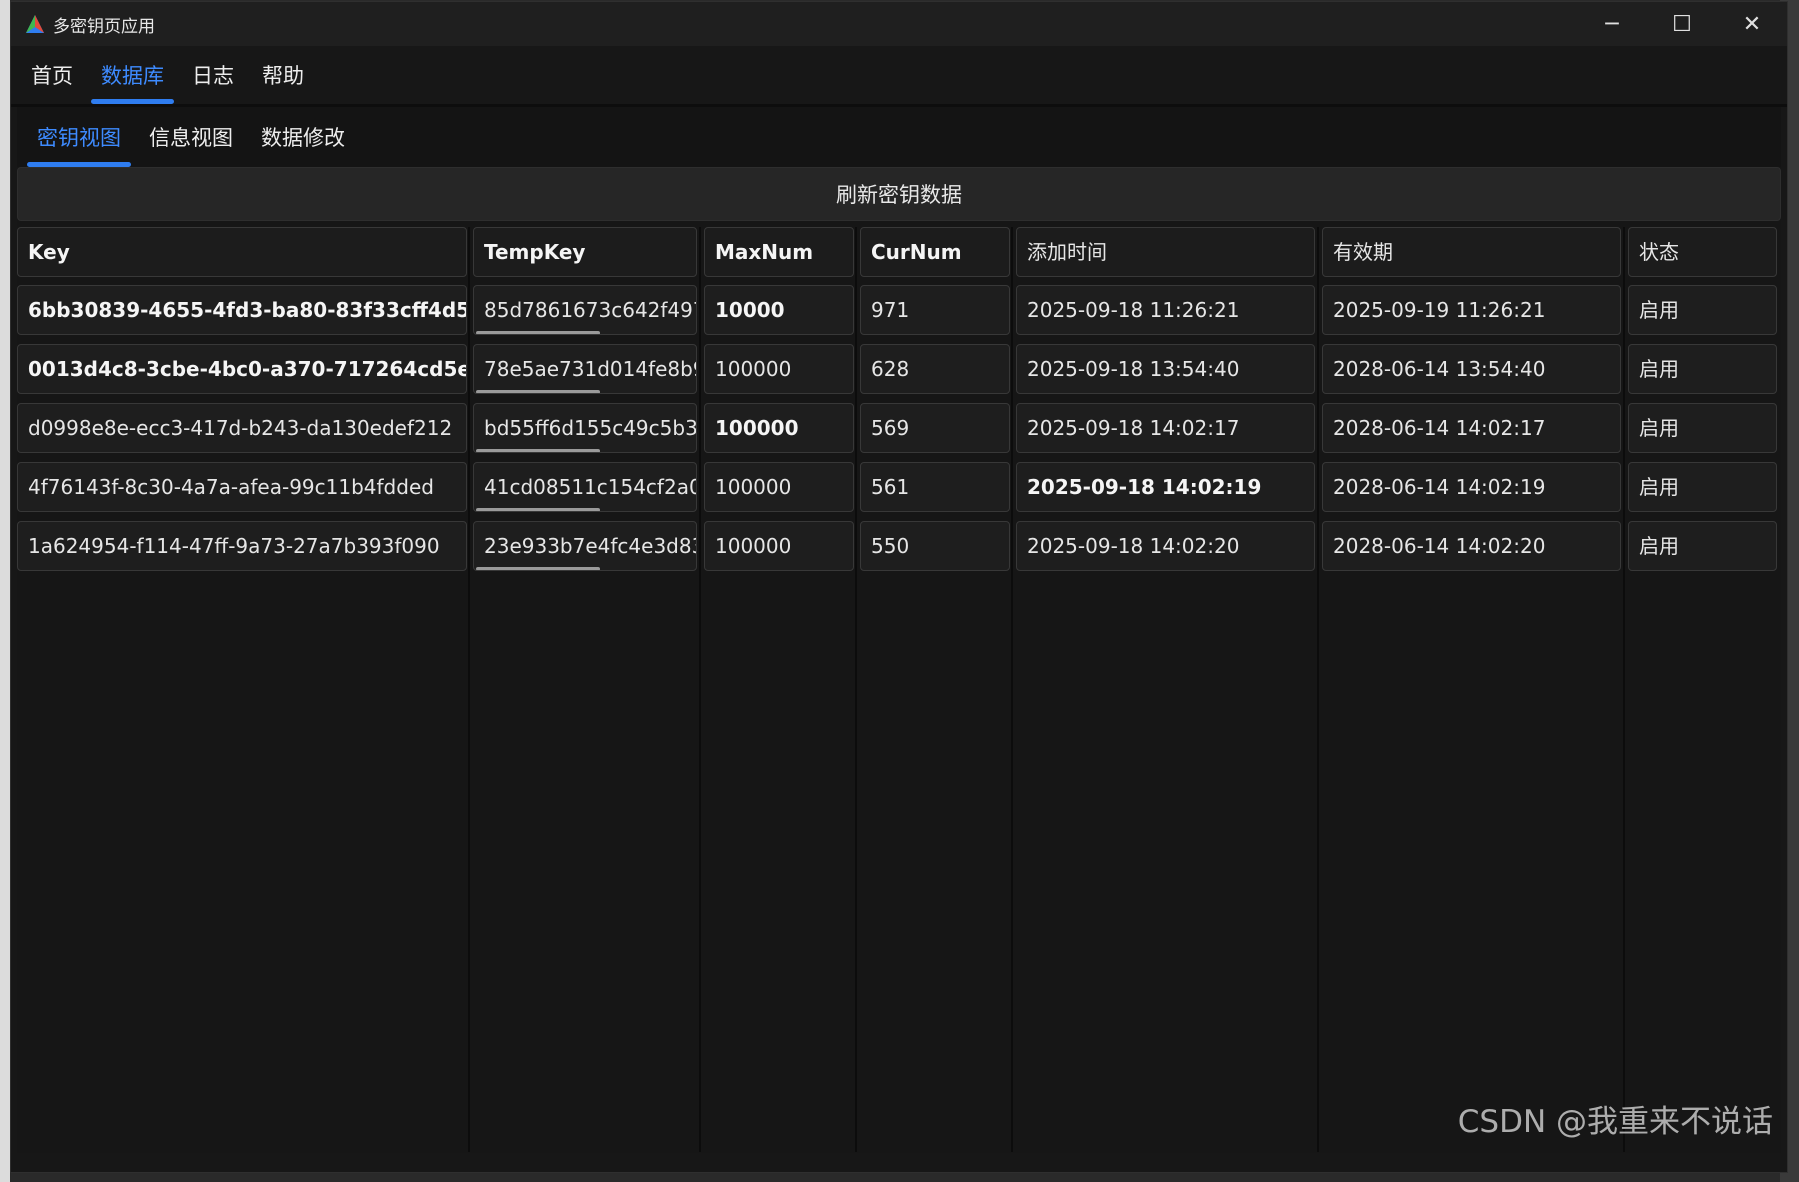 The width and height of the screenshot is (1799, 1182). I want to click on tempkey-cell: 23e933b7e4fc4e3d83a, so click(585, 546).